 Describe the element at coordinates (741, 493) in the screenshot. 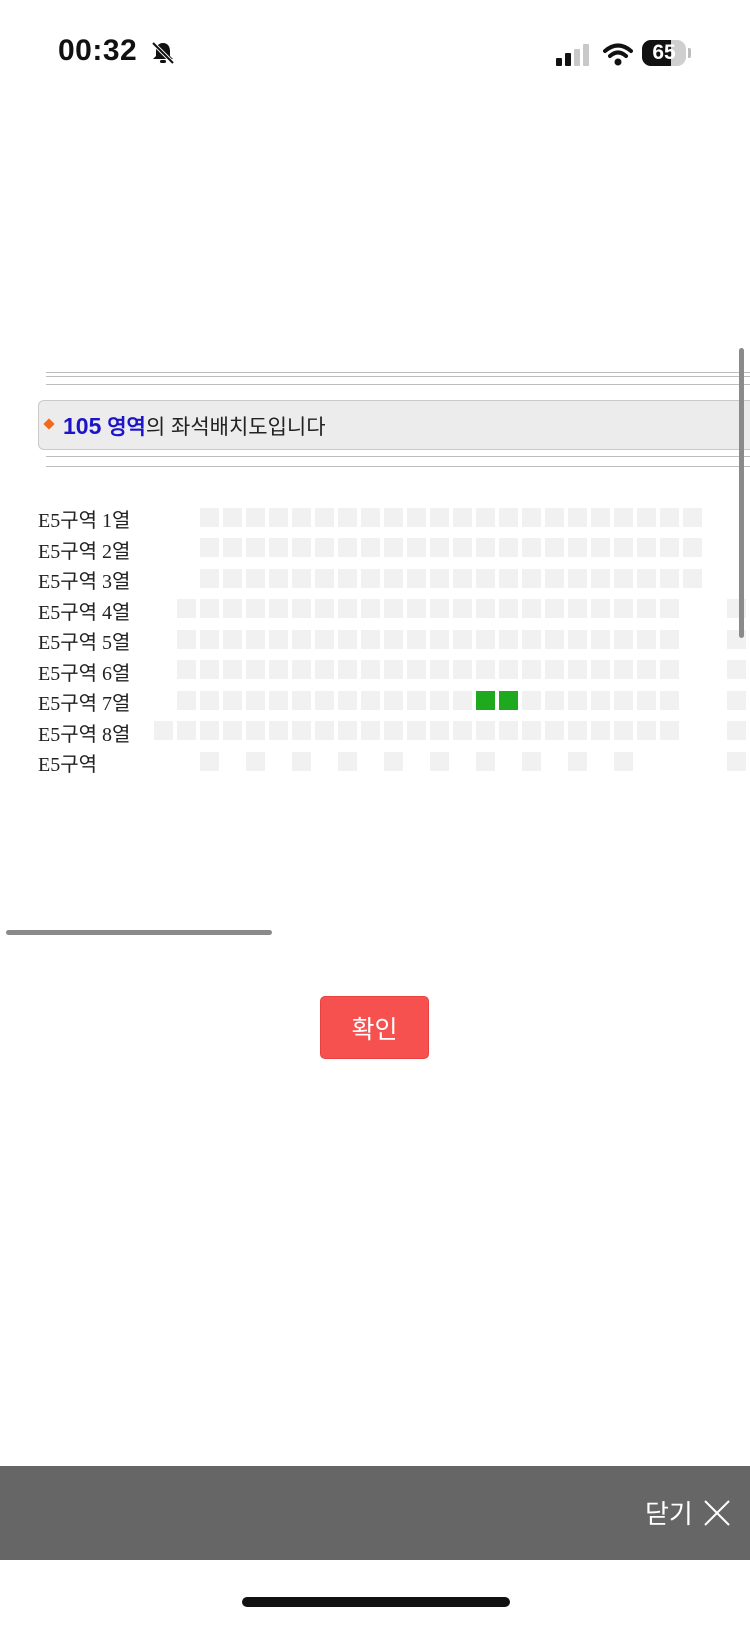

I see `vertical-scrollbar` at that location.